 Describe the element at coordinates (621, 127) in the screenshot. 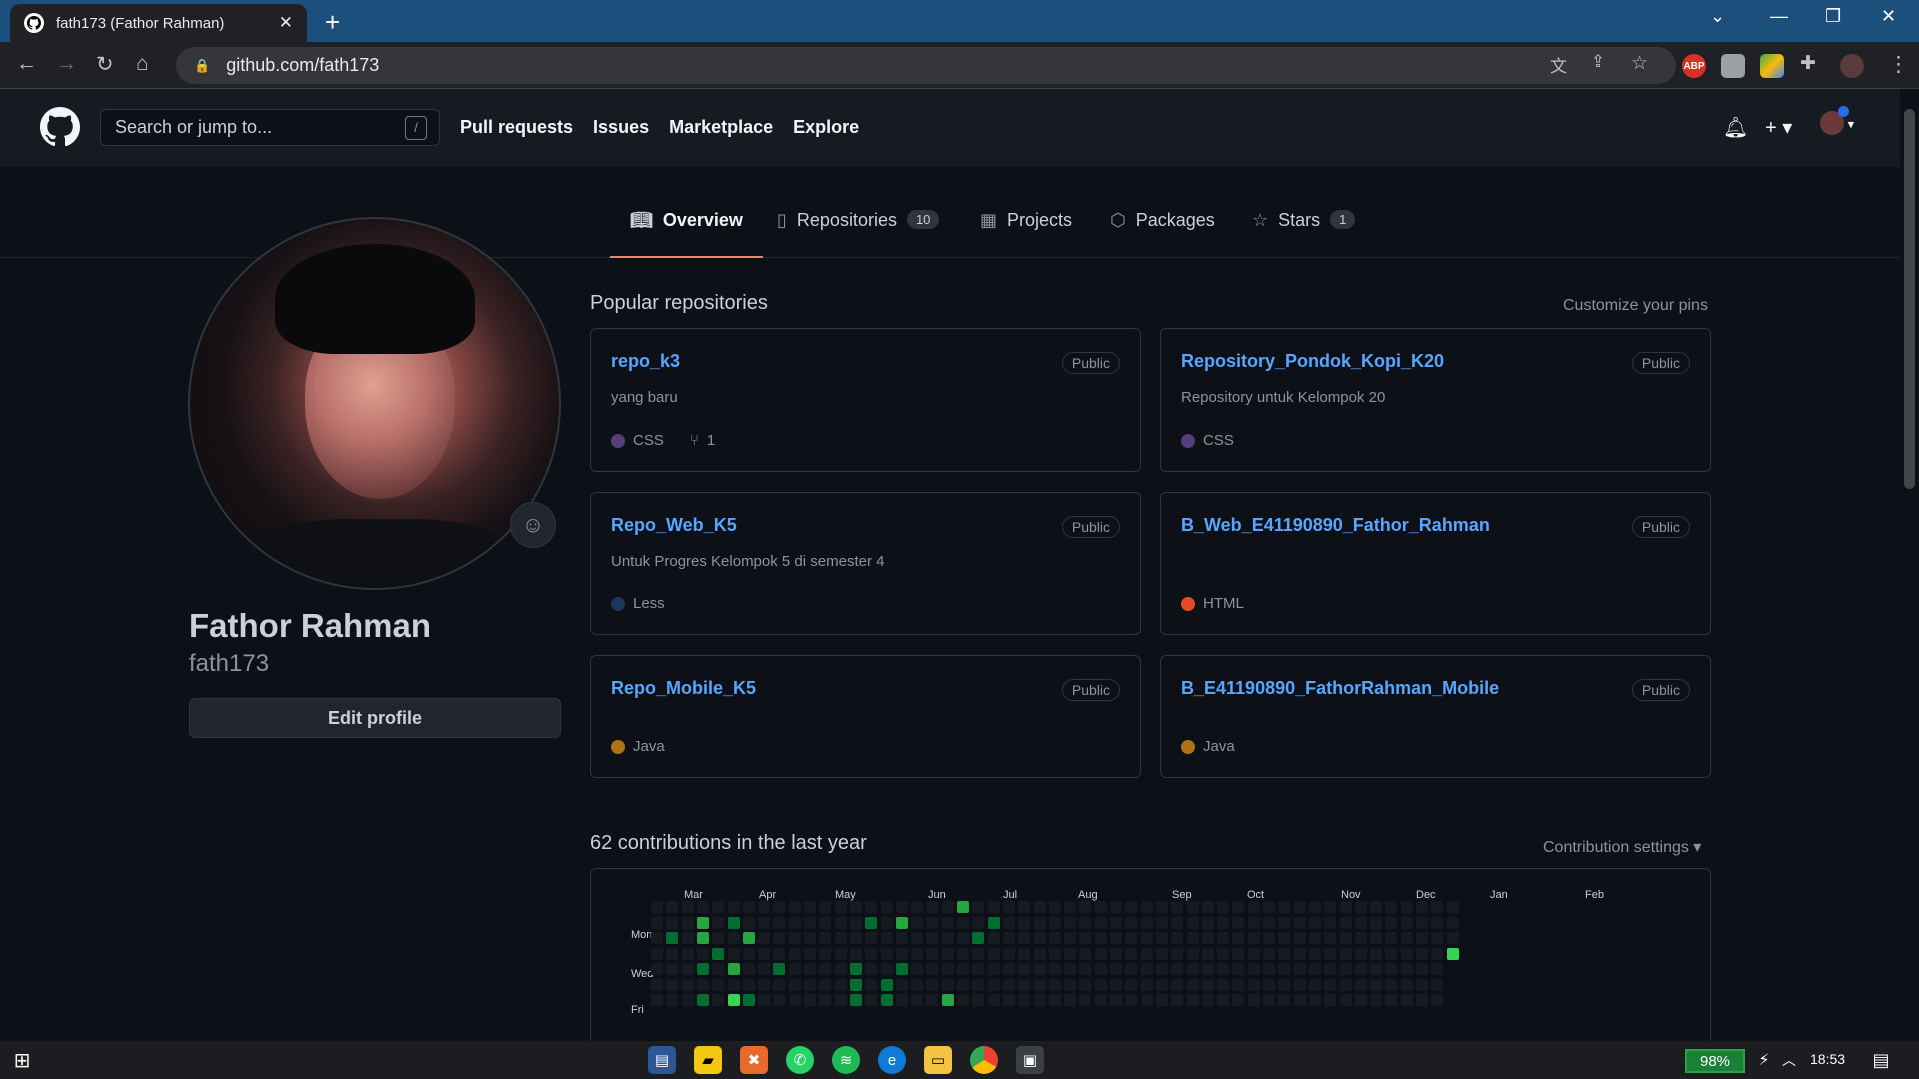

I see `nav-issues: Issues` at that location.